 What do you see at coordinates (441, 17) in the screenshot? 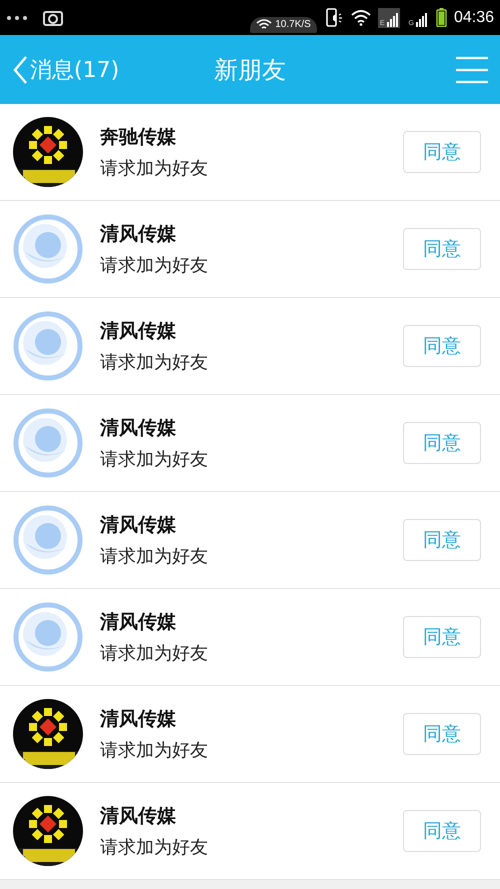
I see `battery-icon` at bounding box center [441, 17].